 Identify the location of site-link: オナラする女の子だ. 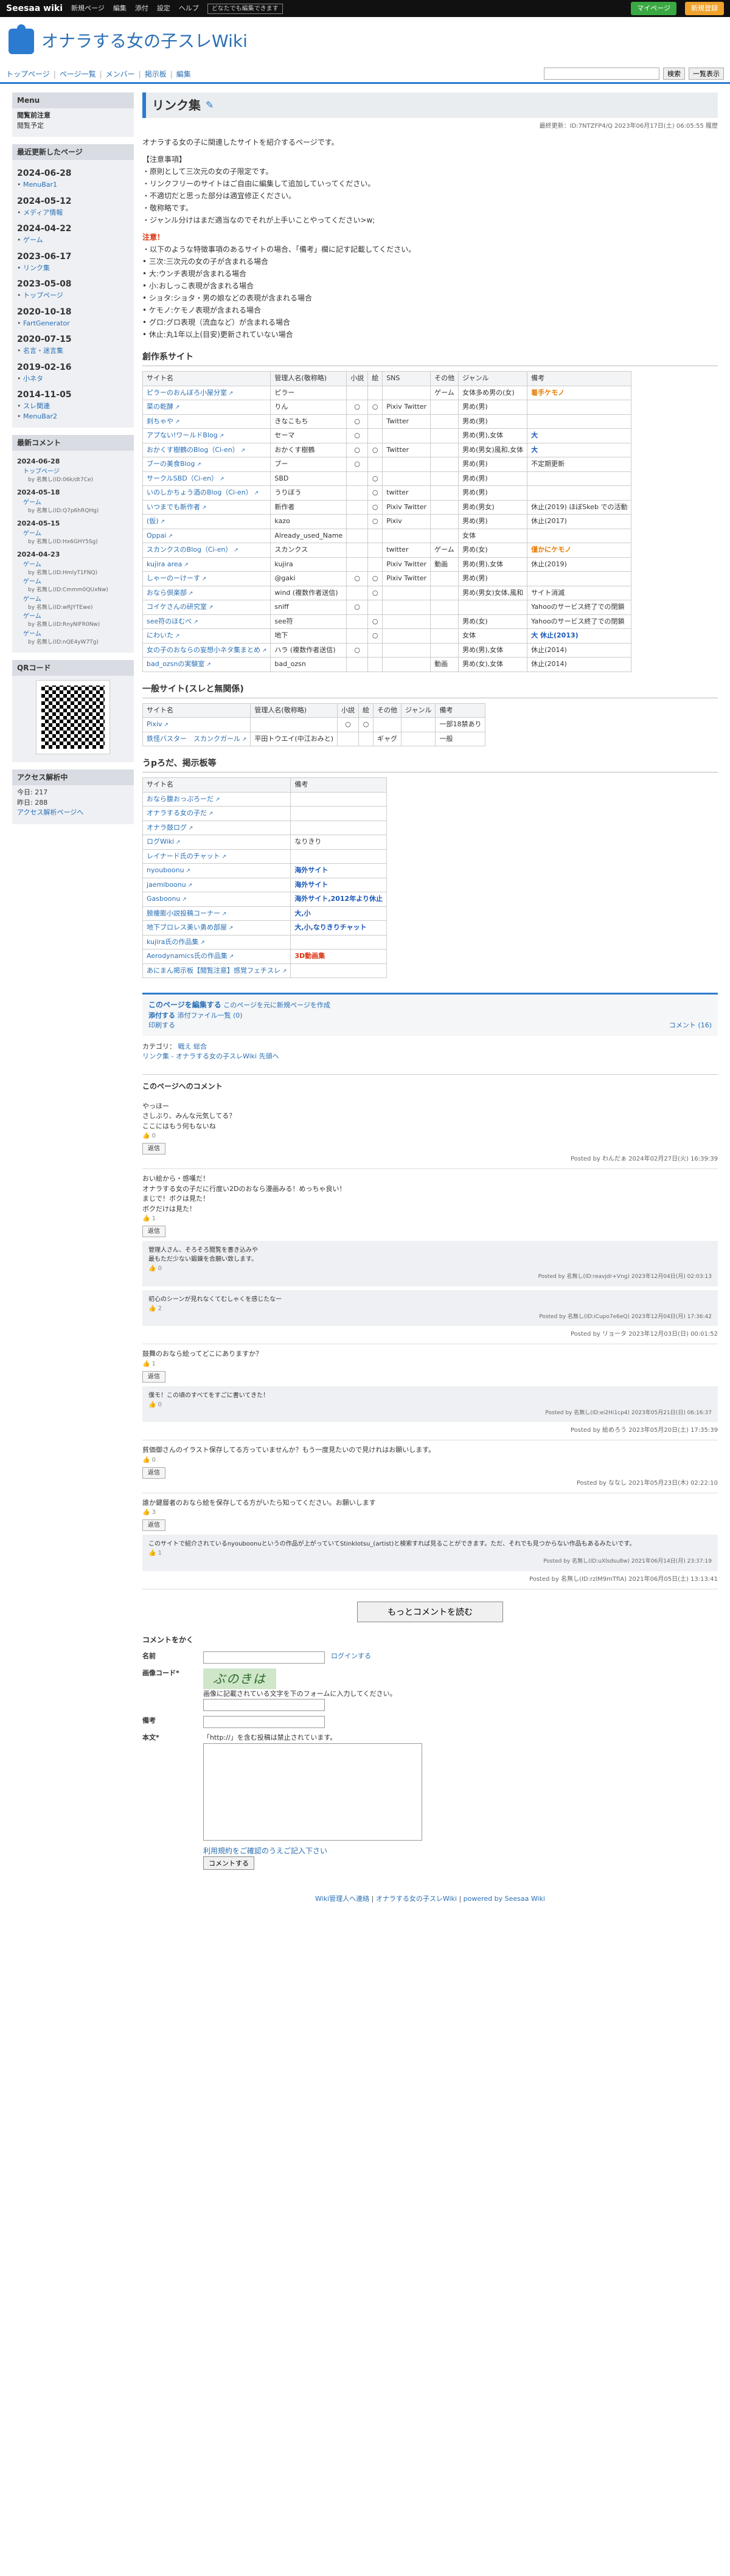
(180, 813).